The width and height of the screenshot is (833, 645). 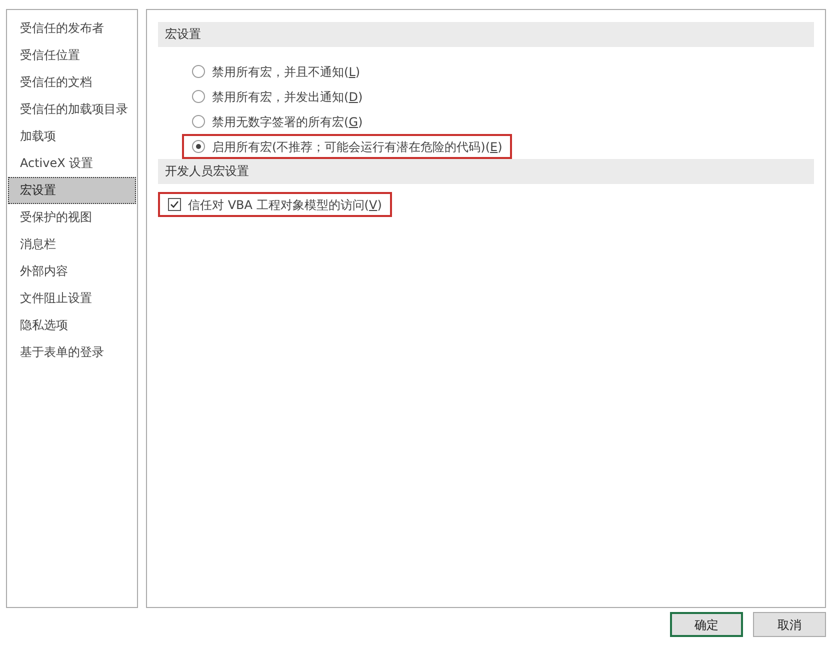 What do you see at coordinates (72, 325) in the screenshot?
I see `sidebar-item: 隐私选项` at bounding box center [72, 325].